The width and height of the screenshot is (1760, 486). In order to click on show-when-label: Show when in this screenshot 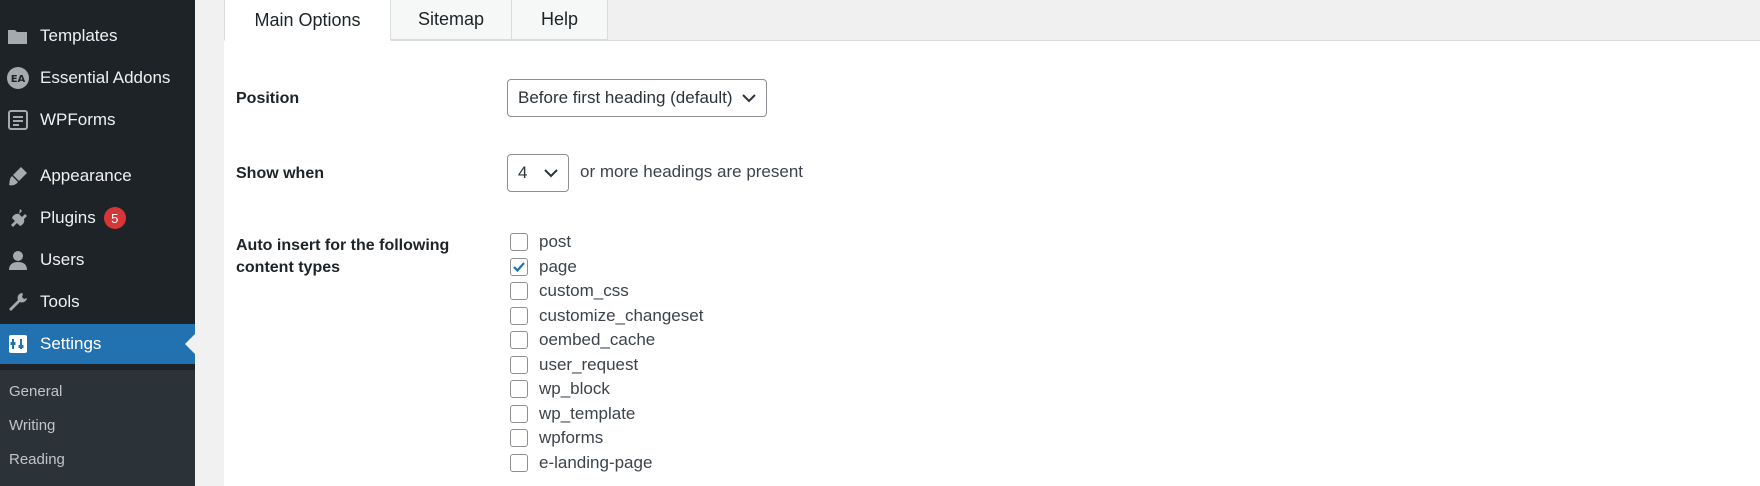, I will do `click(280, 173)`.